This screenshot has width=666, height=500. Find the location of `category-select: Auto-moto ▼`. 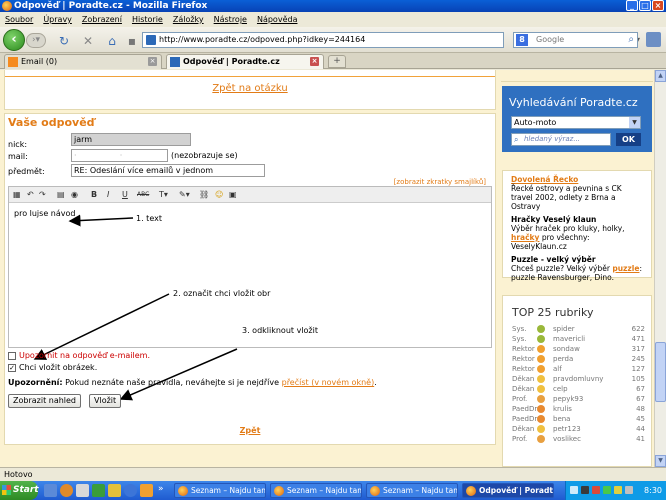

category-select: Auto-moto ▼ is located at coordinates (576, 122).